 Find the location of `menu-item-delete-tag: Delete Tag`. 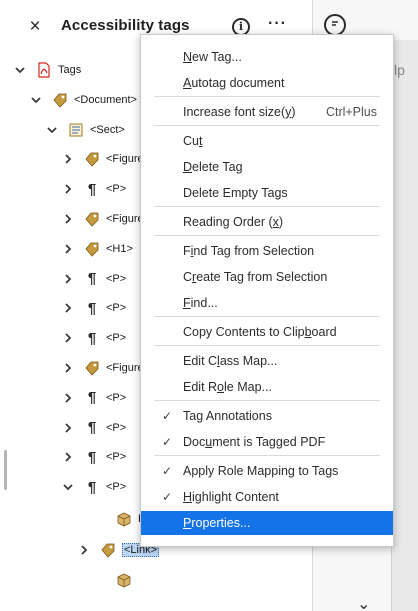

menu-item-delete-tag: Delete Tag is located at coordinates (267, 167).